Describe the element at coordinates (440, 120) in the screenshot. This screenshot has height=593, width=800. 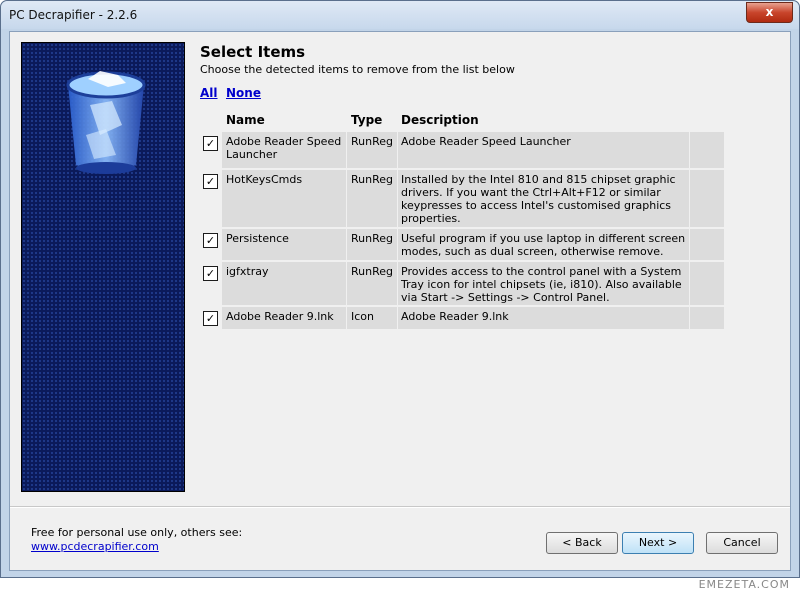
I see `column-header-description: Description` at that location.